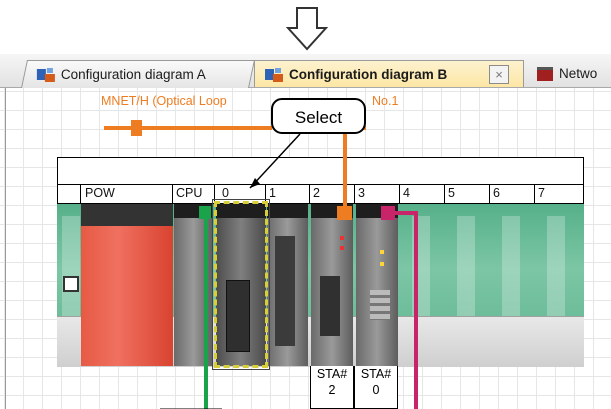 The height and width of the screenshot is (409, 611). Describe the element at coordinates (275, 161) in the screenshot. I see `callout-pointer` at that location.